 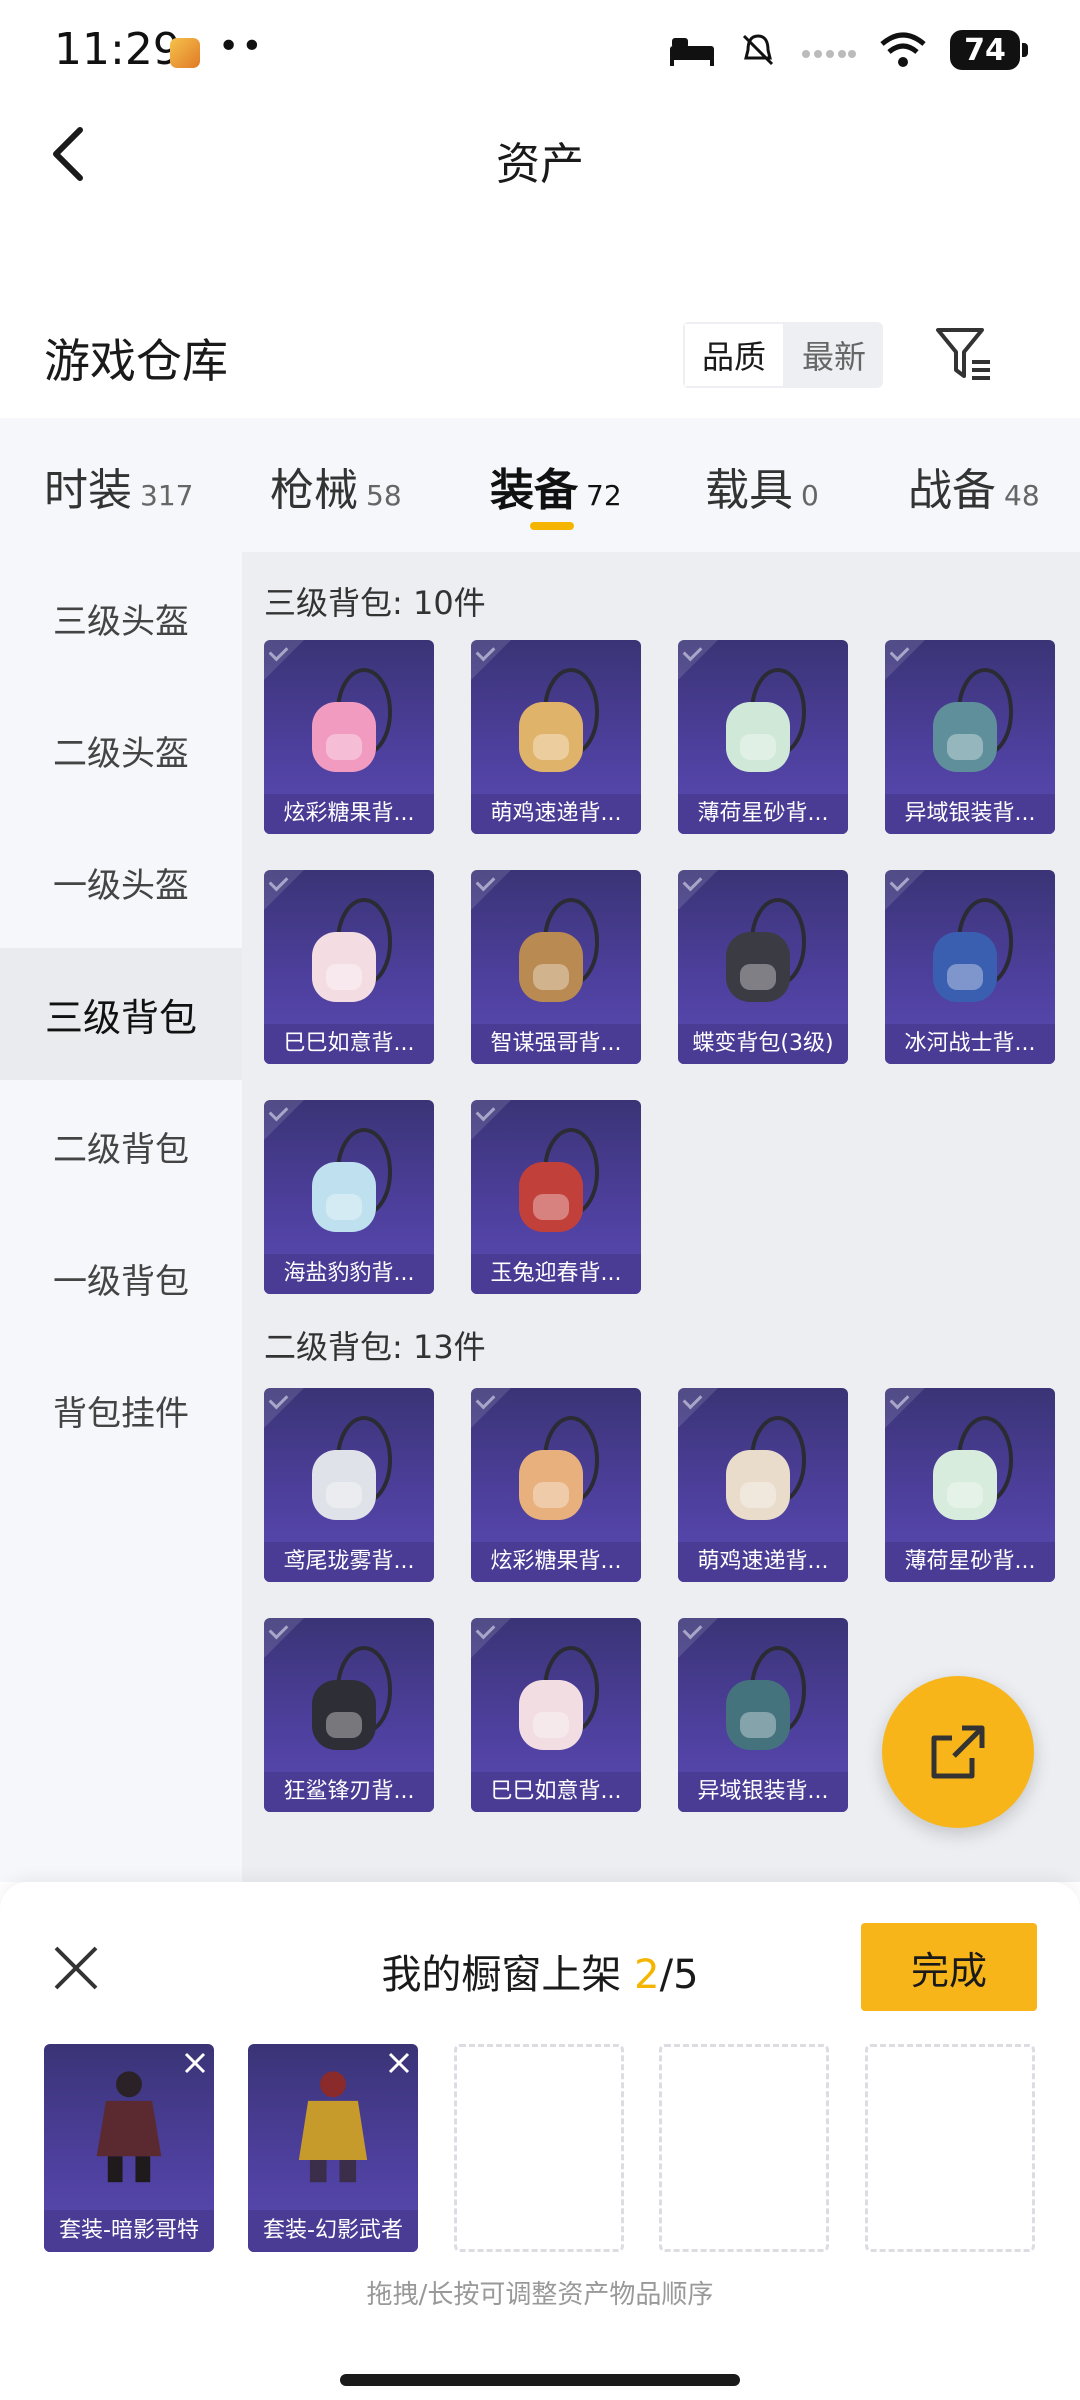 What do you see at coordinates (121, 750) in the screenshot?
I see `sidebar-item-helmet-2: 二级头盔` at bounding box center [121, 750].